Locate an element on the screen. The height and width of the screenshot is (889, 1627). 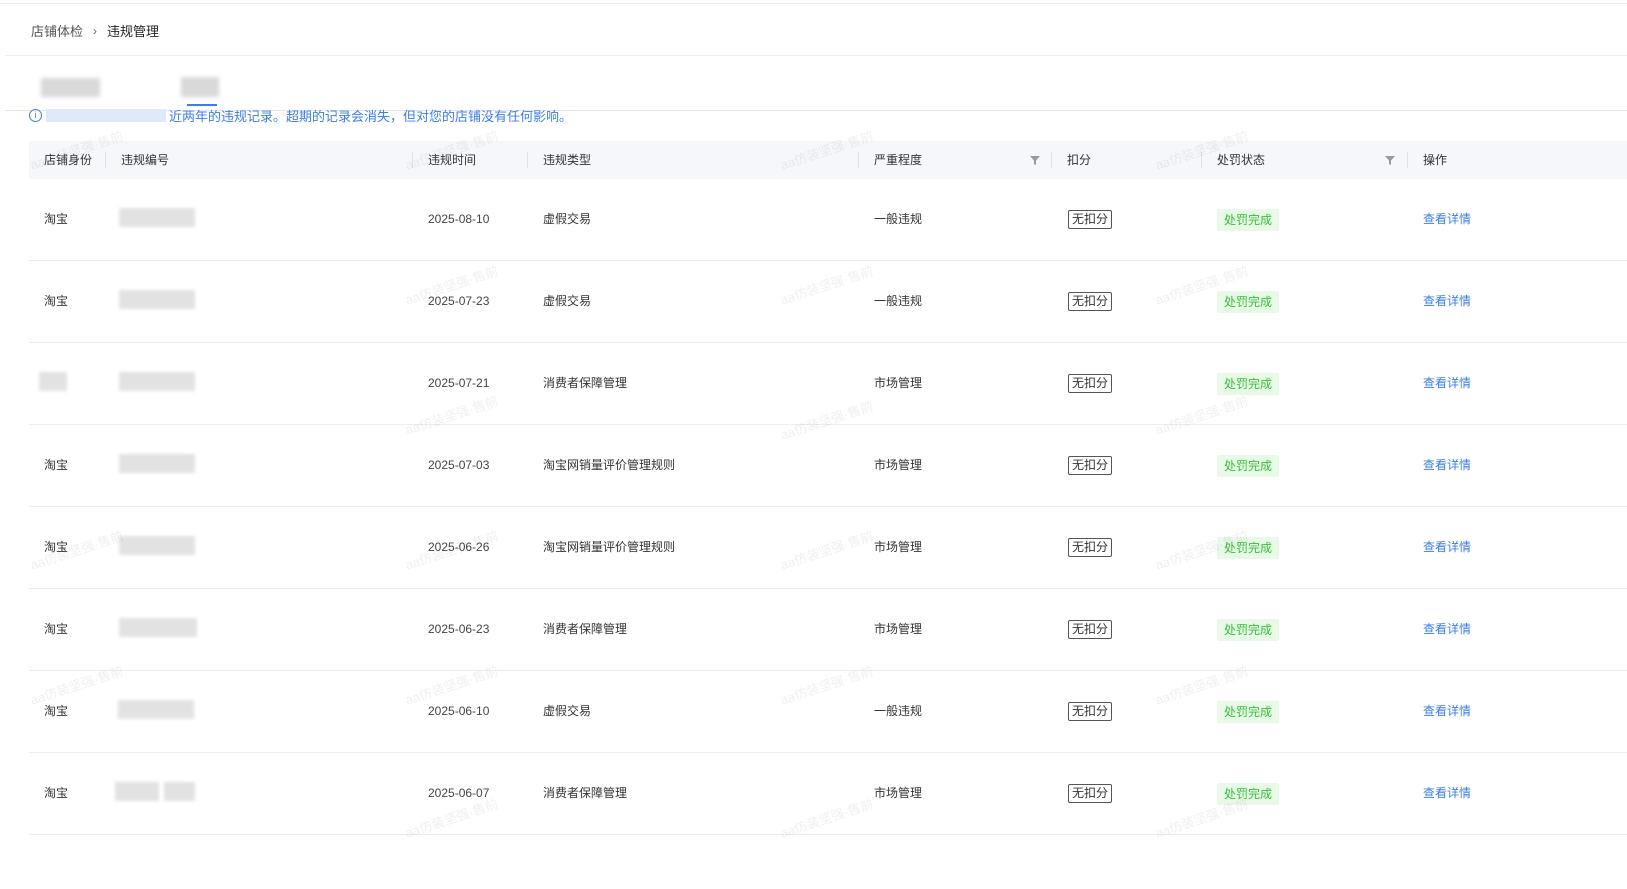
header-id: 违规编号 is located at coordinates (145, 160).